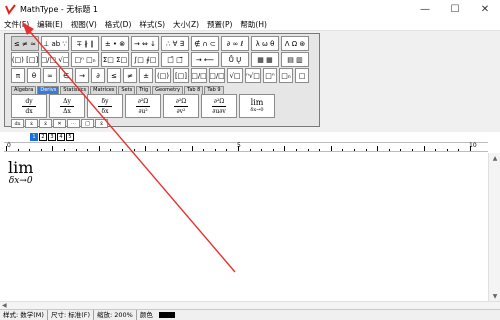 This screenshot has height=320, width=500. What do you see at coordinates (67, 106) in the screenshot?
I see `delta-y-delta-x-template-button: Δy Δx` at bounding box center [67, 106].